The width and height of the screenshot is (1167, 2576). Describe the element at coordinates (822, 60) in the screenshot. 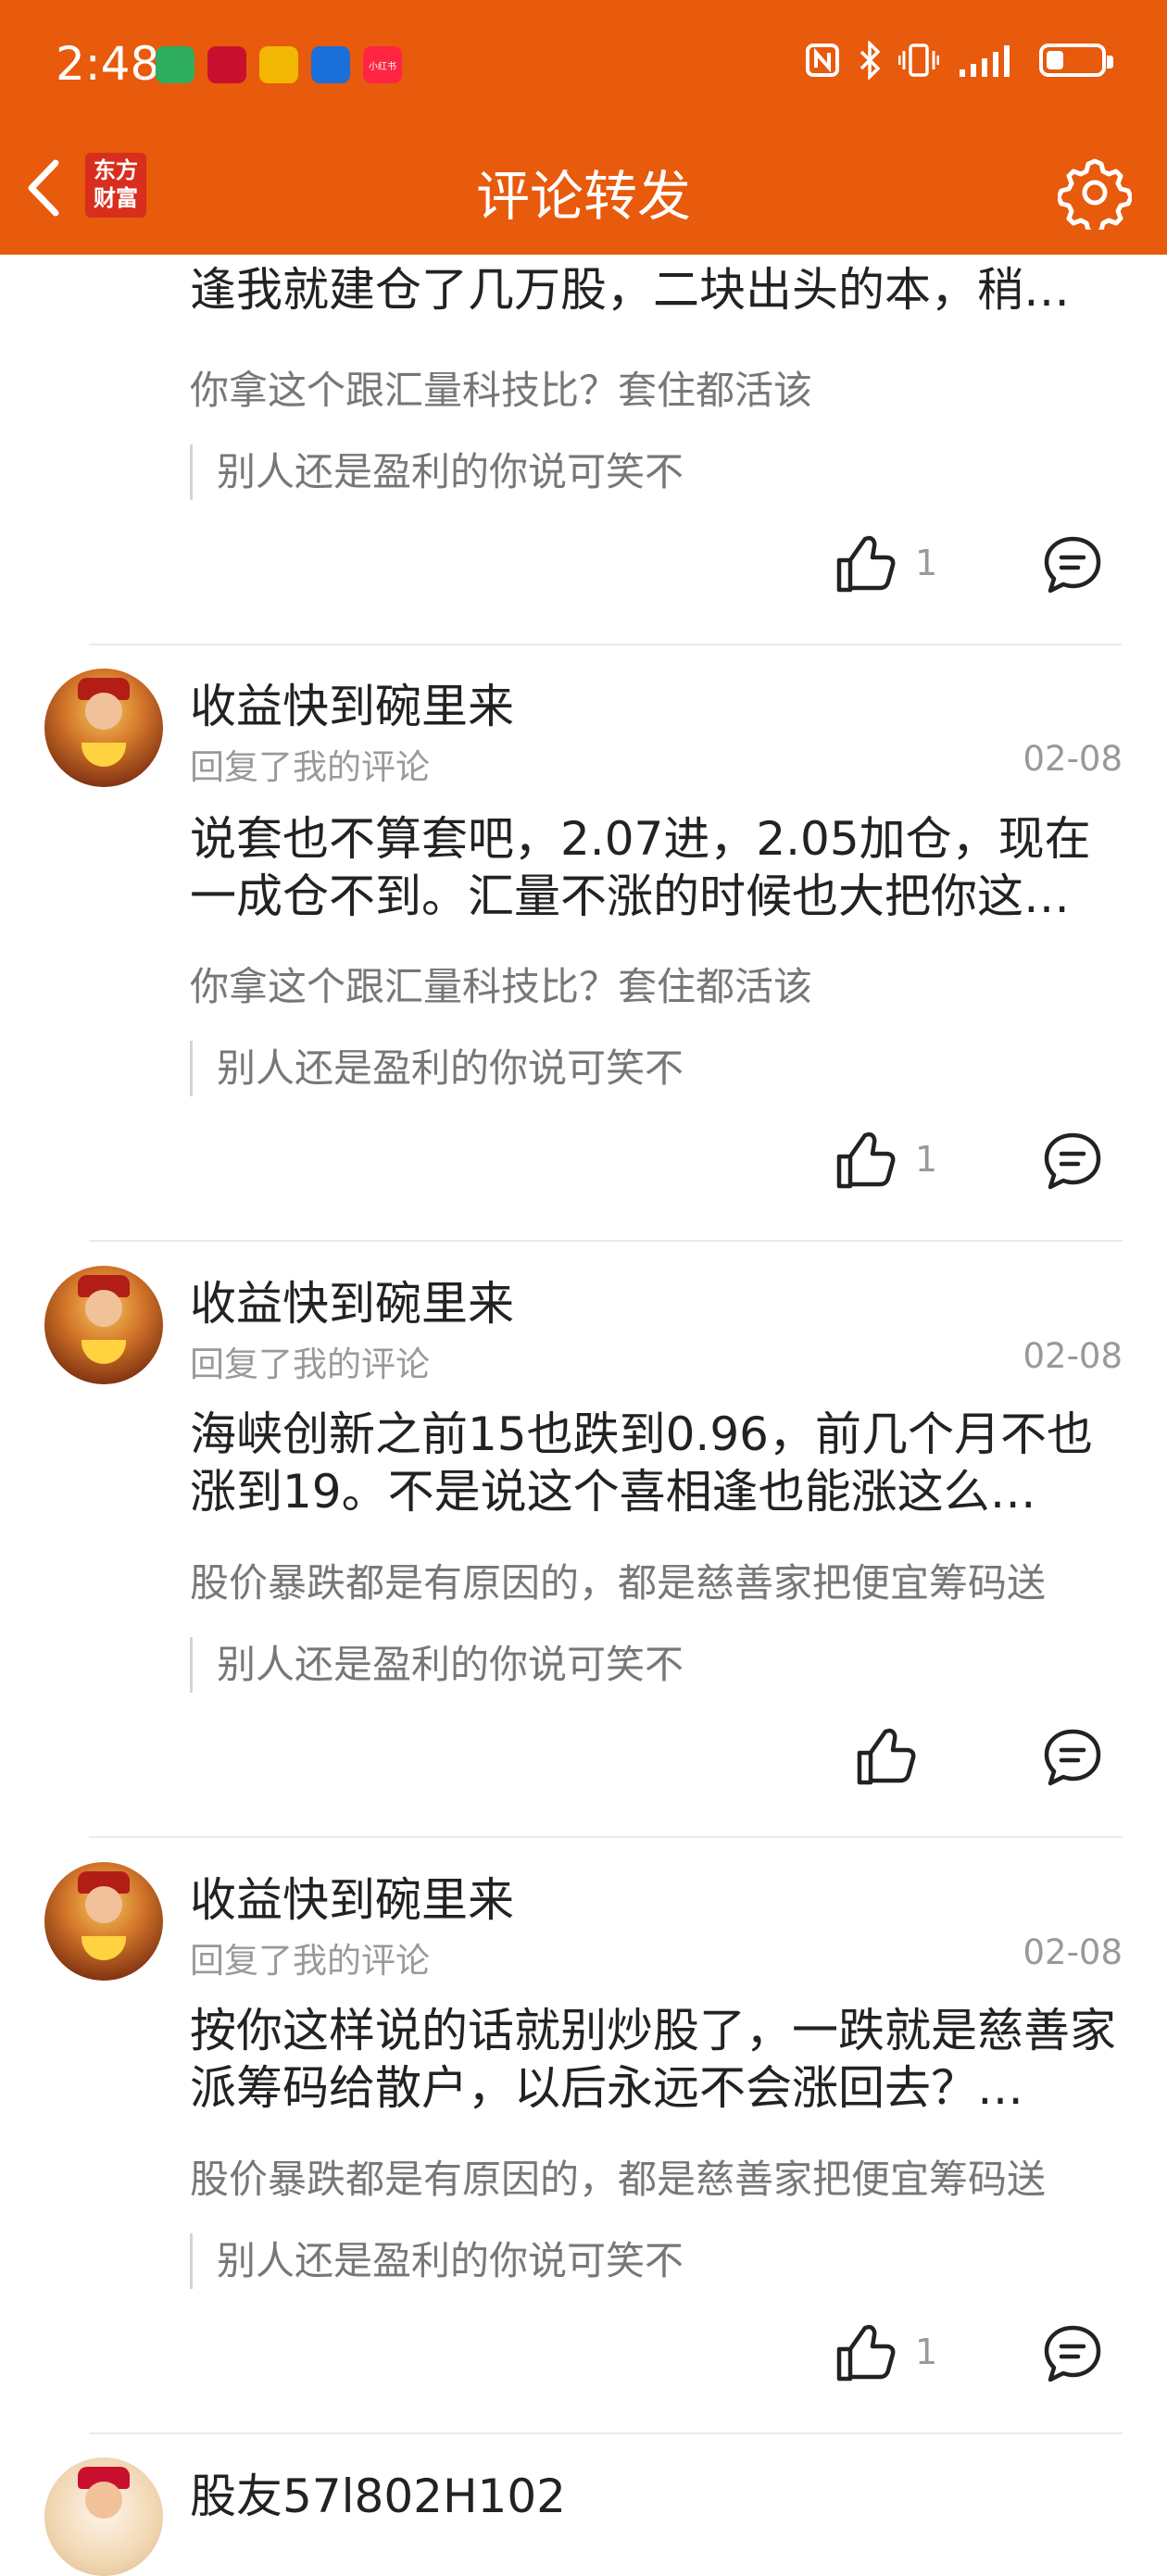

I see `nfc-icon` at that location.